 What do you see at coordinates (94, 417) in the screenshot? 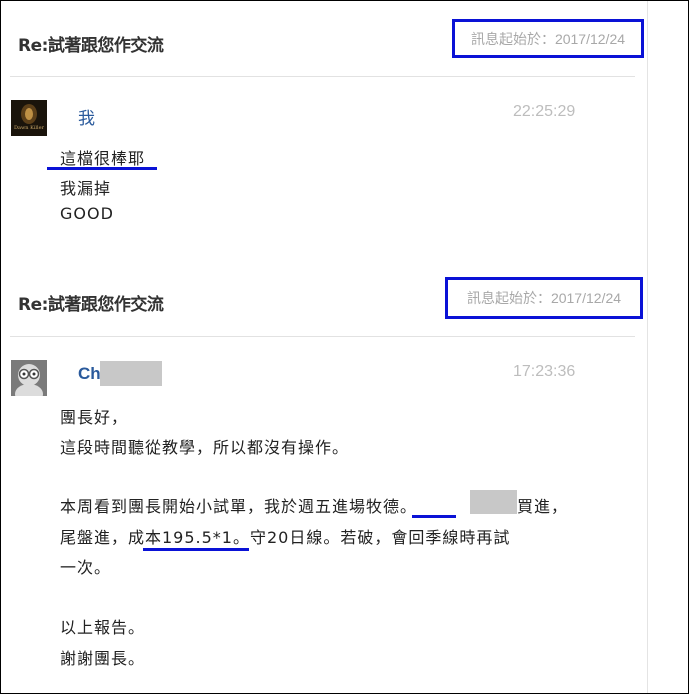
I see `message-line: 團長好，` at bounding box center [94, 417].